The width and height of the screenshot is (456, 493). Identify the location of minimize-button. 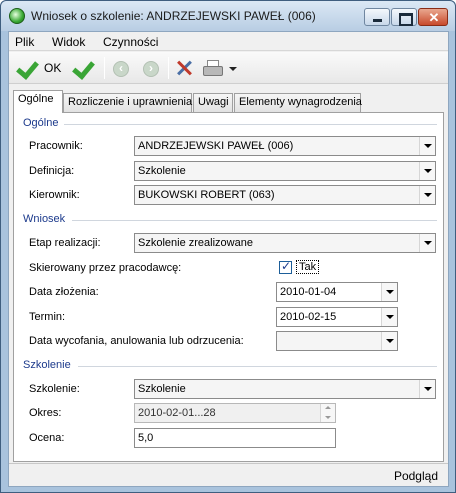
(377, 17).